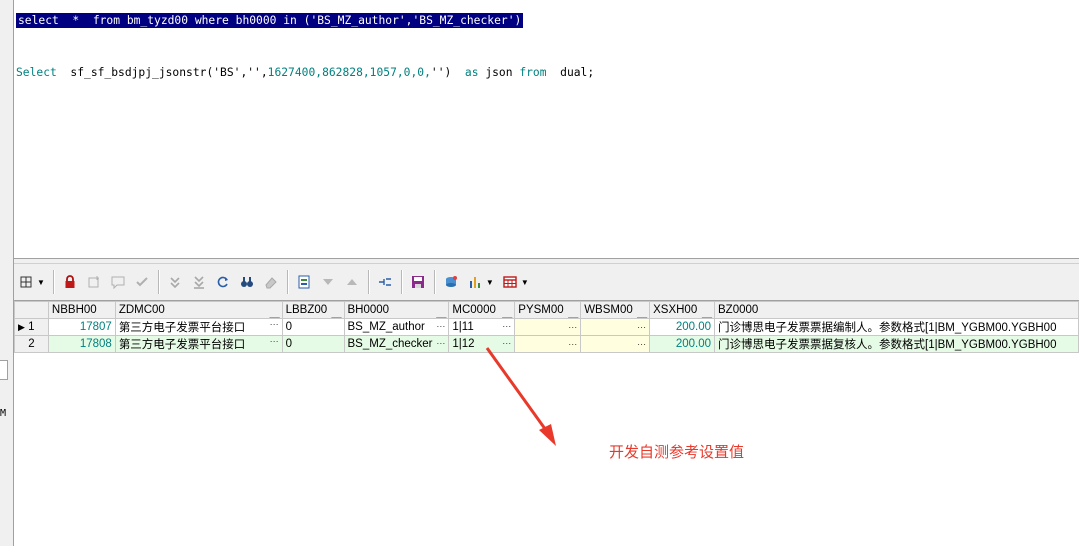  Describe the element at coordinates (896, 310) in the screenshot. I see `col-header-bz0000: BZ0000` at that location.